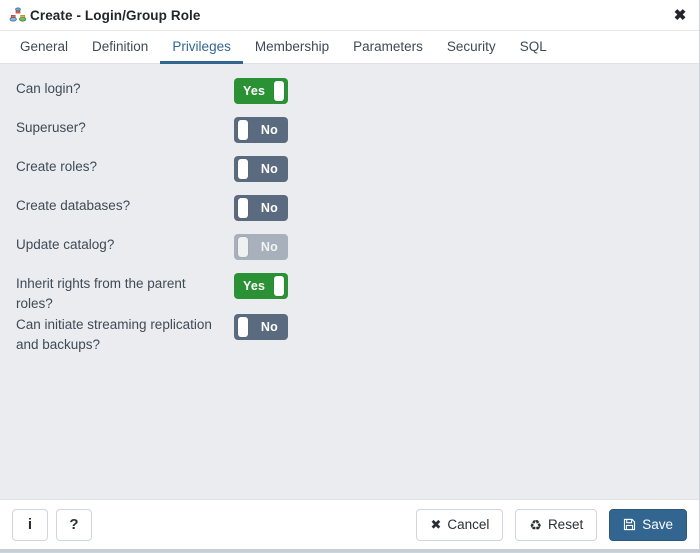  Describe the element at coordinates (65, 244) in the screenshot. I see `privilege-label: Update catalog?` at that location.